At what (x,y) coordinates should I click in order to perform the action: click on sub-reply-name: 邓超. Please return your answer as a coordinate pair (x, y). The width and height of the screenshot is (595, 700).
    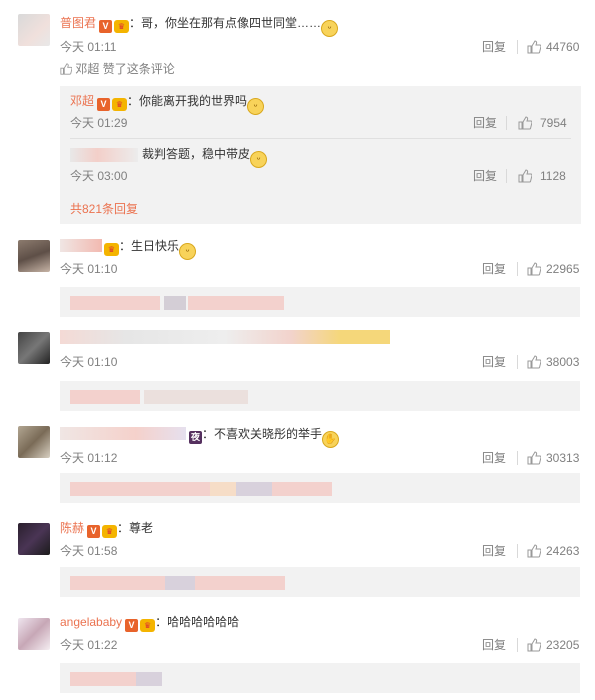
    Looking at the image, I should click on (82, 101).